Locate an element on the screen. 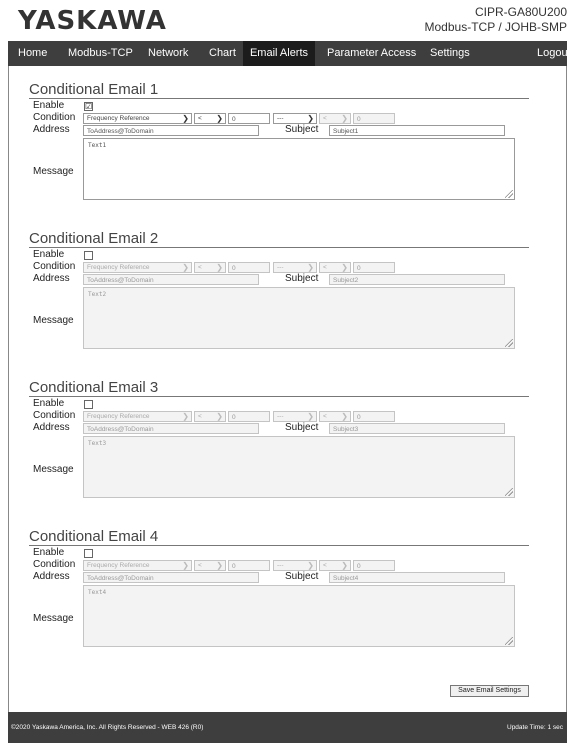  nav-email-alerts: Email Alerts is located at coordinates (279, 53).